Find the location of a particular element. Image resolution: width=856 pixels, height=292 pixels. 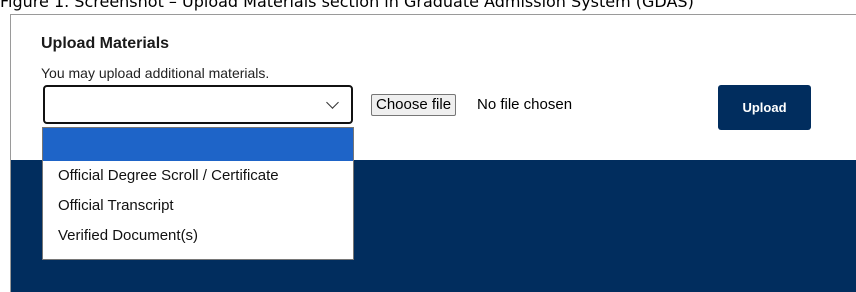

choose-file-button: Choose file is located at coordinates (414, 105).